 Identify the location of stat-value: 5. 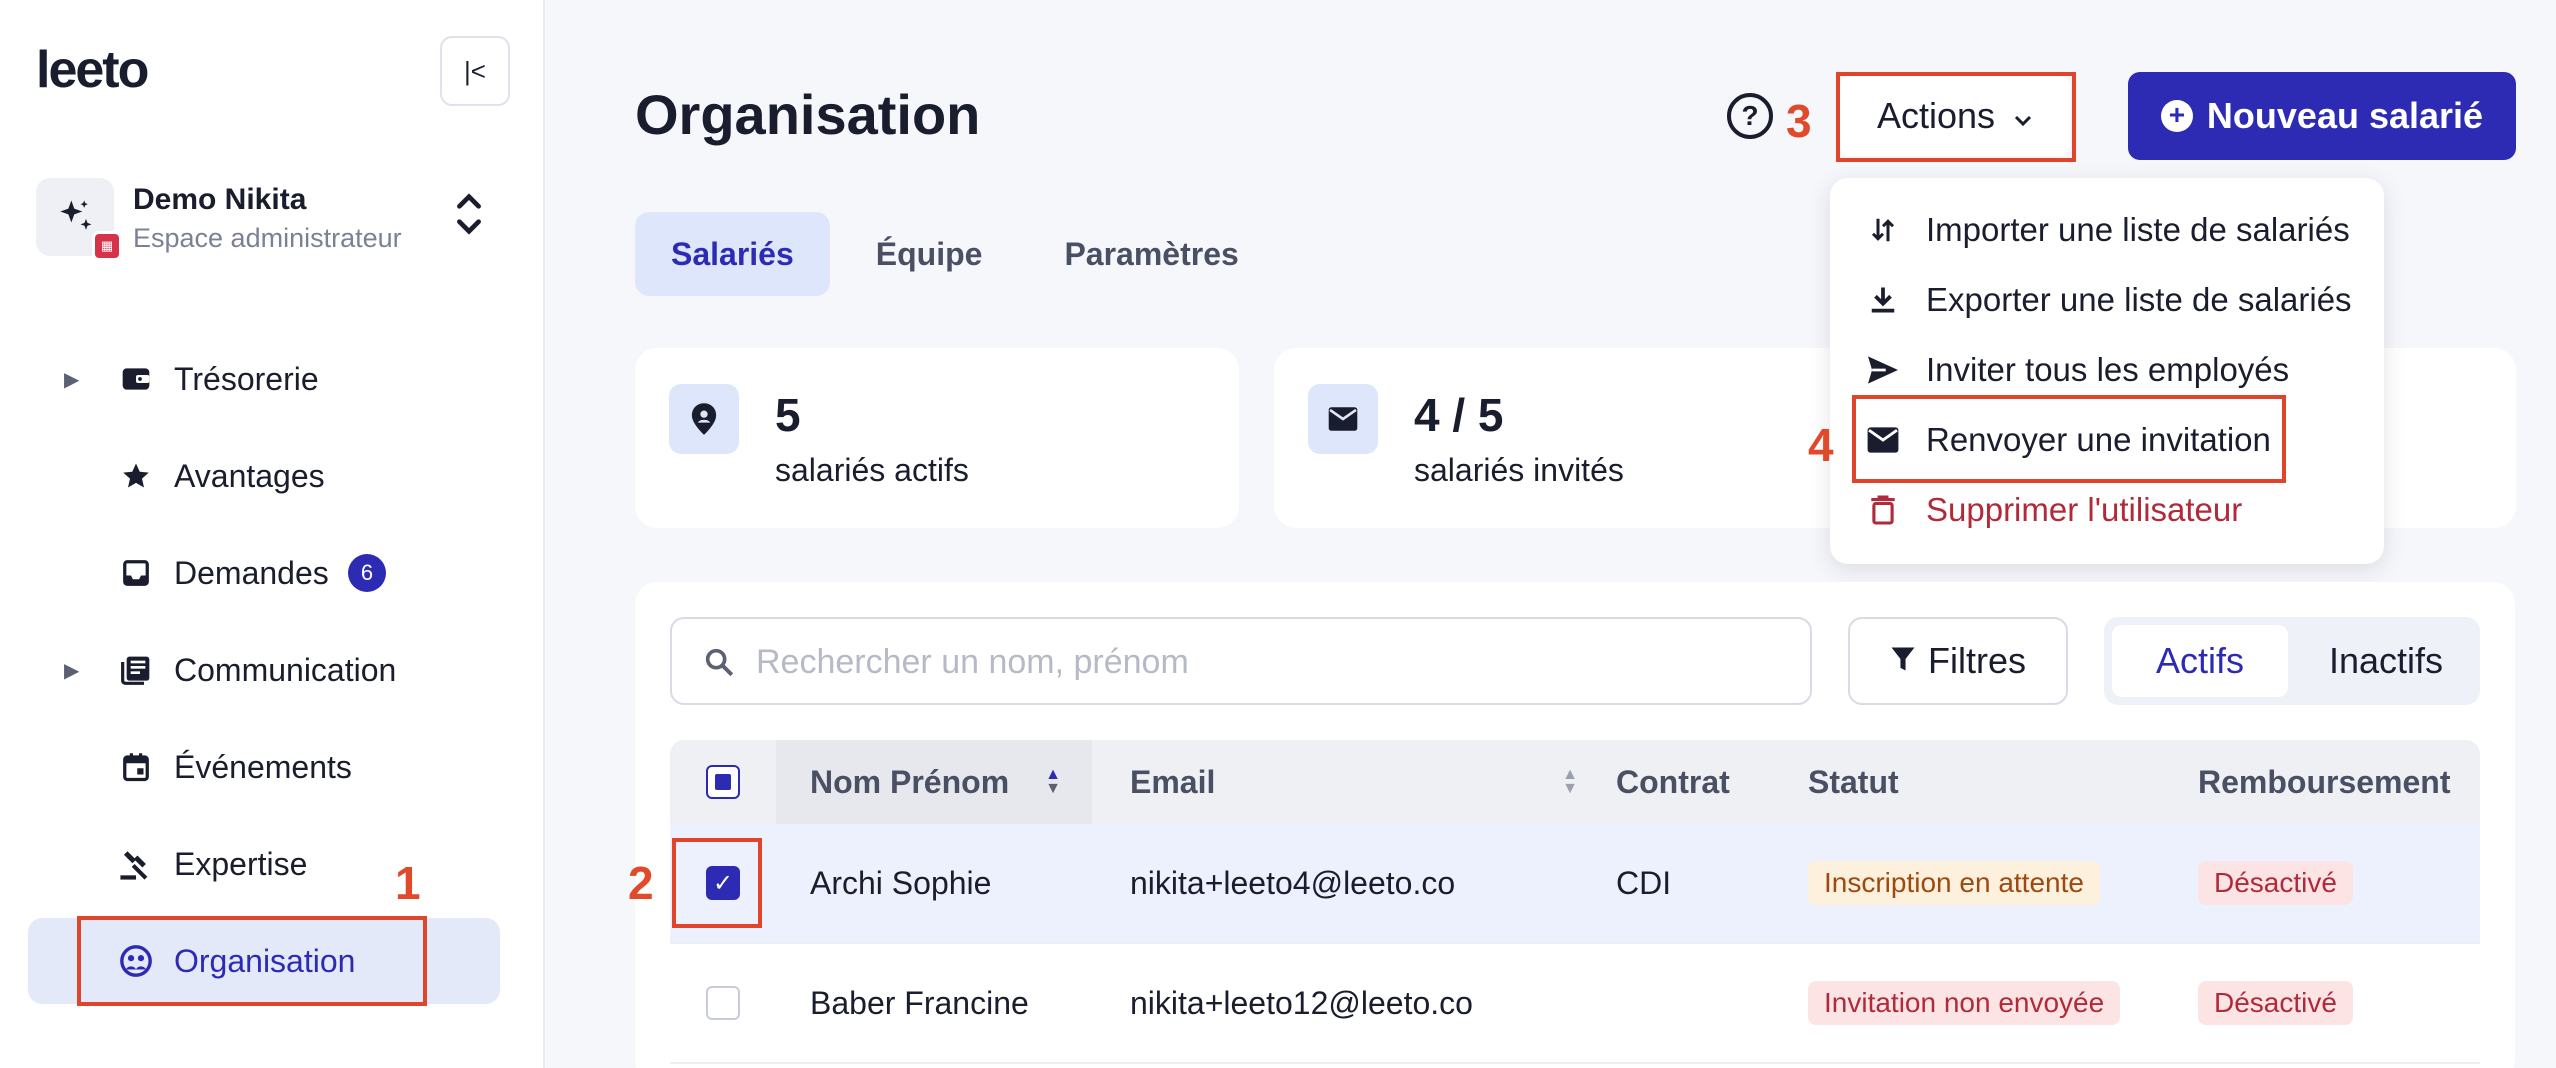
(788, 415).